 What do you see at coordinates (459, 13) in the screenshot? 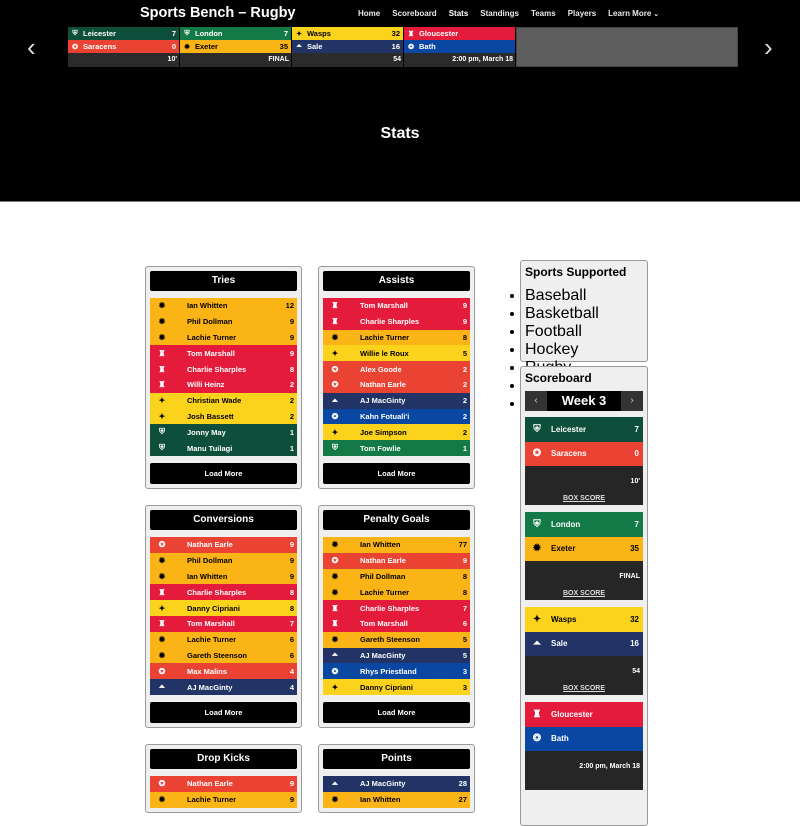
I see `nav-item-stats: Stats` at bounding box center [459, 13].